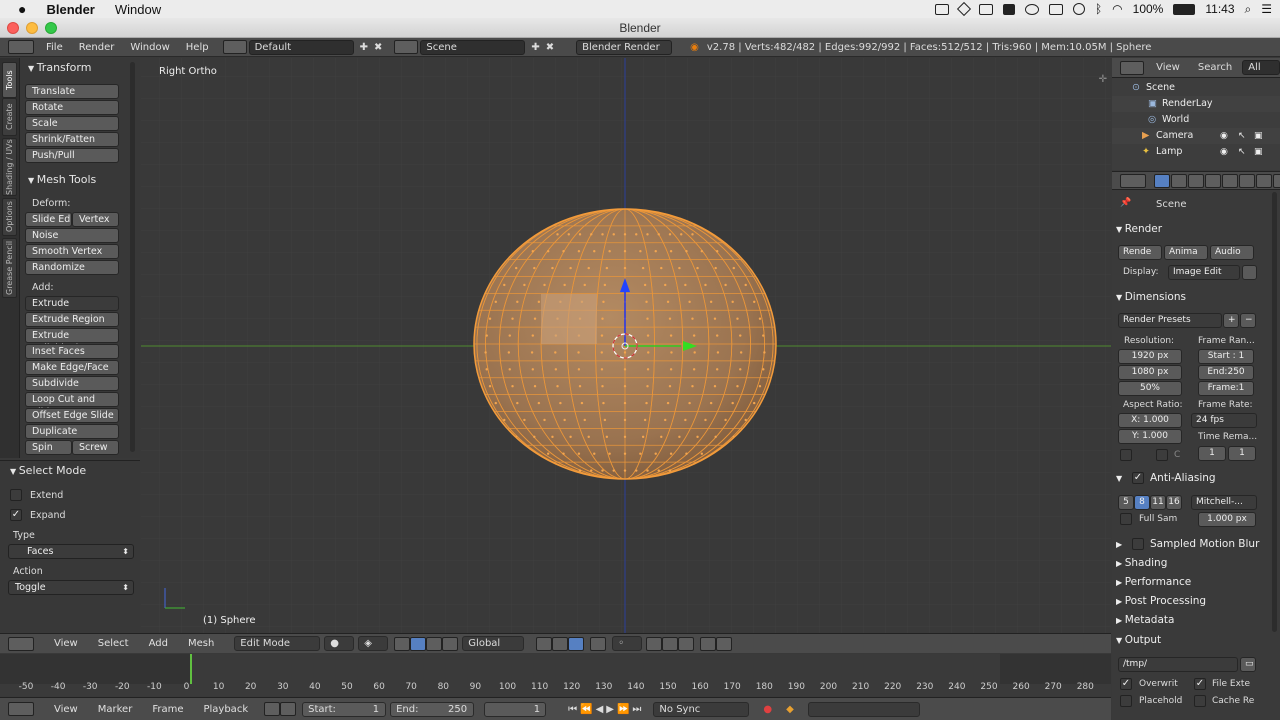 The width and height of the screenshot is (1280, 720). Describe the element at coordinates (72, 91) in the screenshot. I see `translate-button: Translate` at that location.